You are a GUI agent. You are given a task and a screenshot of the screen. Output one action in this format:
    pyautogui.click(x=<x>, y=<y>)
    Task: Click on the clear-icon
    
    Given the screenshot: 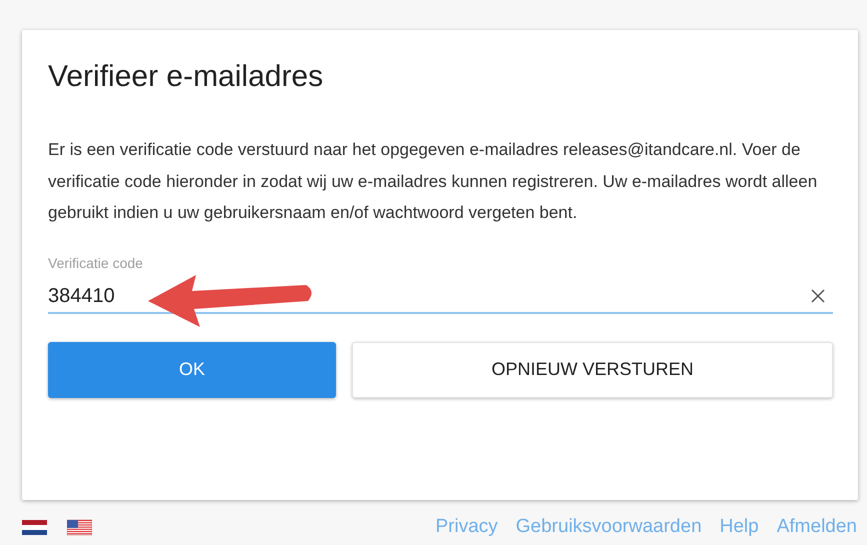 What is the action you would take?
    pyautogui.click(x=818, y=296)
    